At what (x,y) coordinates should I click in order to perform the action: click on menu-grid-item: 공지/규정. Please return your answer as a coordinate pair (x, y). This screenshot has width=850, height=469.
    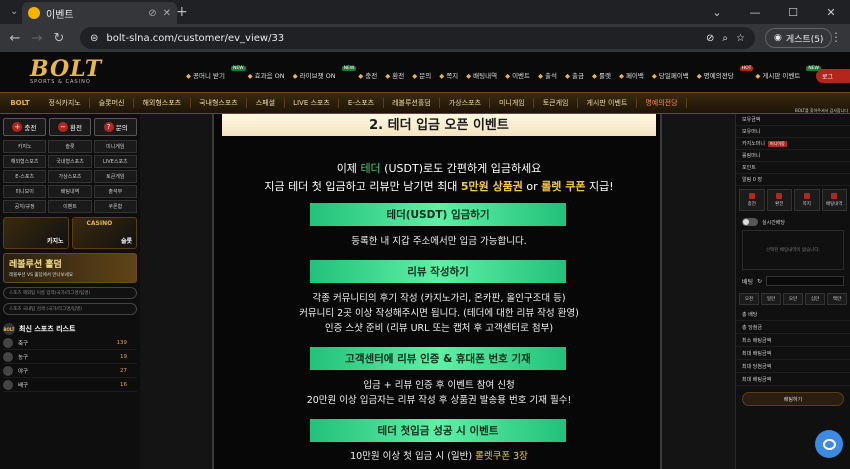
    Looking at the image, I should click on (25, 206).